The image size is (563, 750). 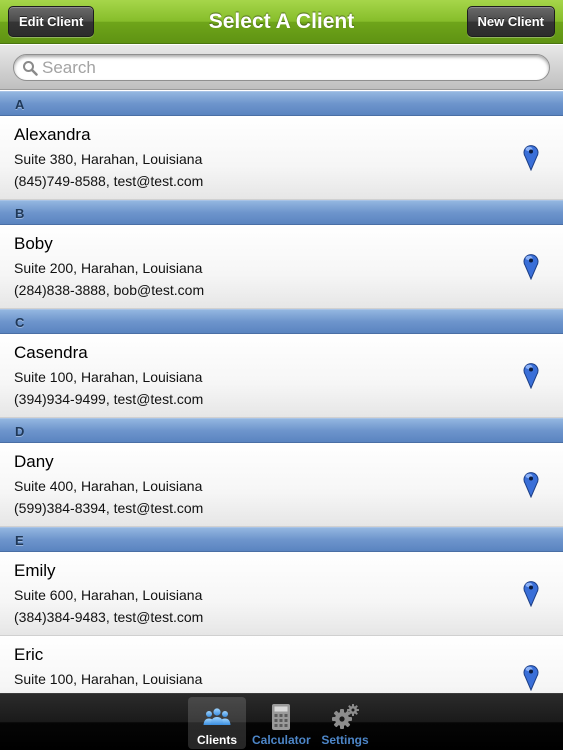 I want to click on section-header-c: C, so click(x=281, y=321).